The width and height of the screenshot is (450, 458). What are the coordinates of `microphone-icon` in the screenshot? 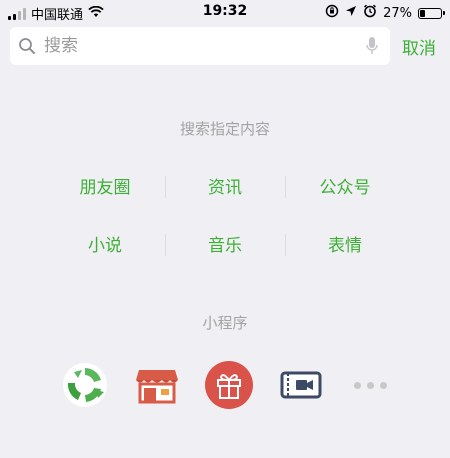 It's located at (372, 48).